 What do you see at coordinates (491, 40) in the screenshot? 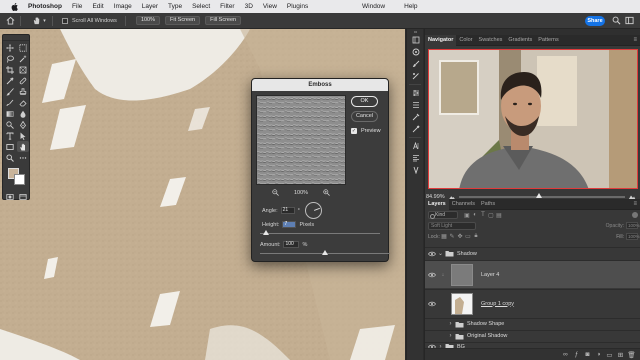
I see `tab-swatches: Swatches` at bounding box center [491, 40].